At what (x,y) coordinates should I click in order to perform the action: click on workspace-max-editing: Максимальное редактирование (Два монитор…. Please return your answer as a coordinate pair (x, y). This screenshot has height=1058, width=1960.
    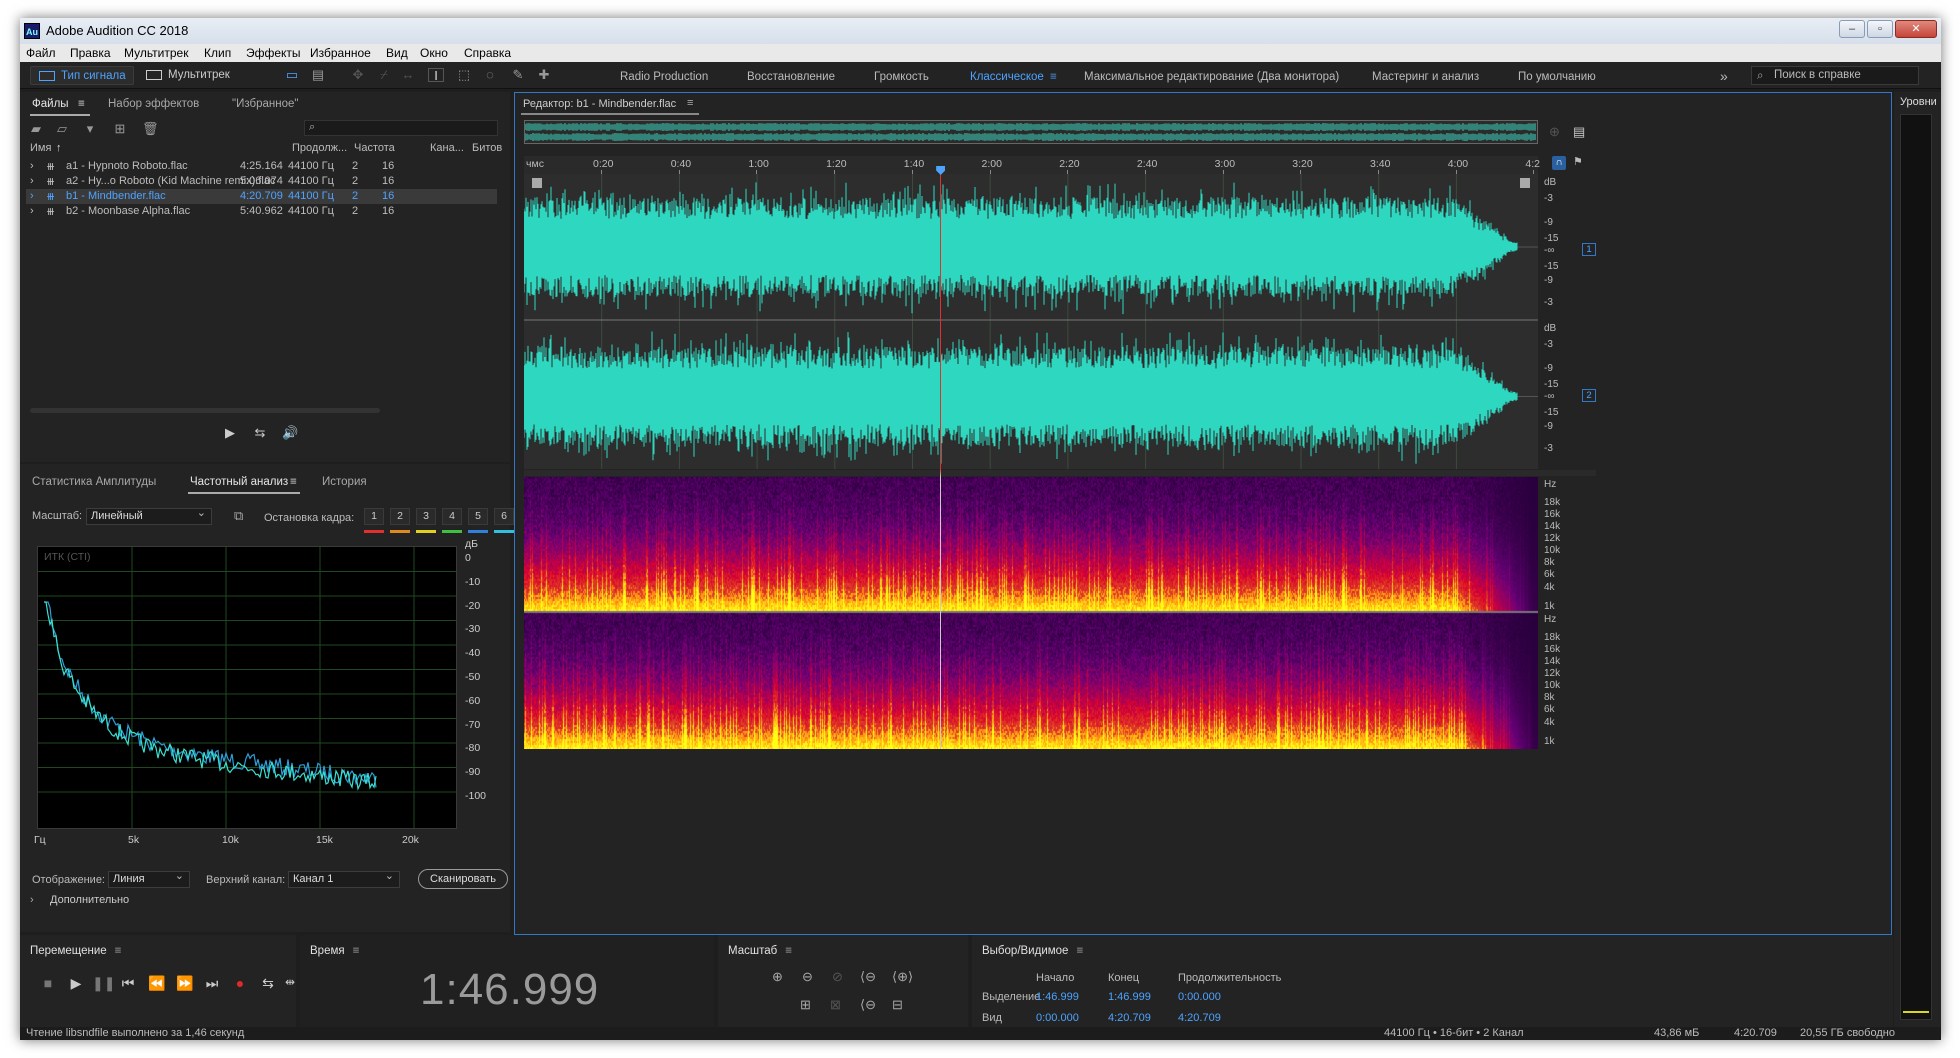
    Looking at the image, I should click on (1211, 77).